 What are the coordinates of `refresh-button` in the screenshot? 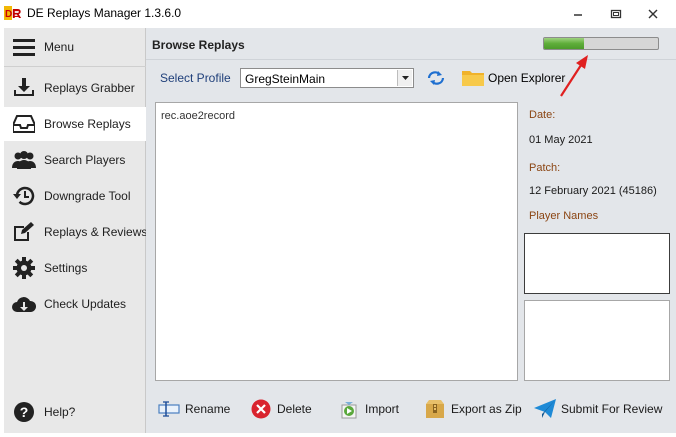 It's located at (436, 78).